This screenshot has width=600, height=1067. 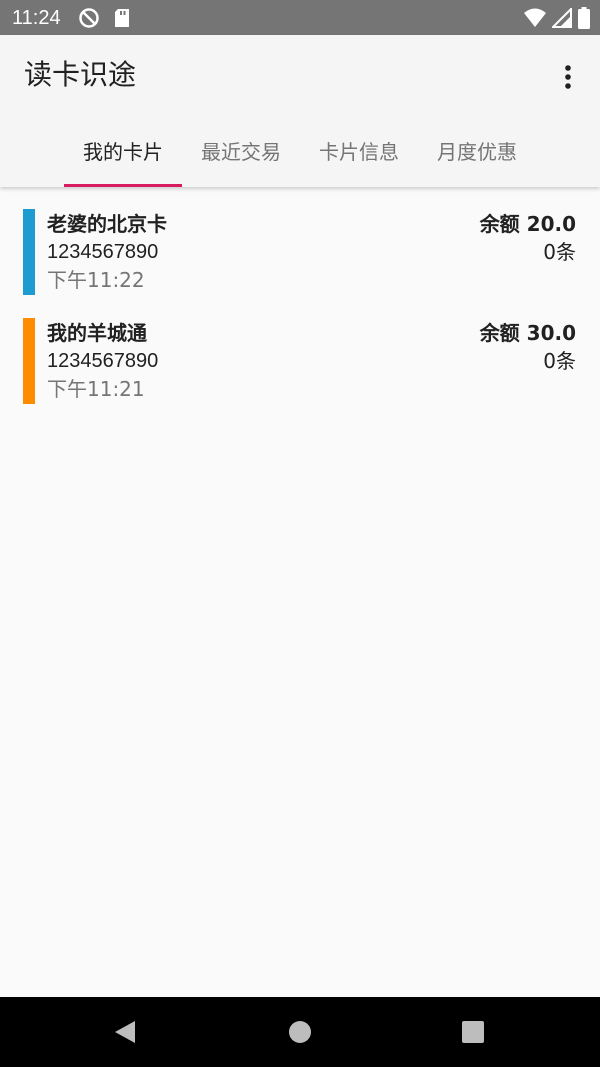 I want to click on app-bar: 读卡识途 我的卡片 最近交易 卡片信息 月度优惠, so click(x=300, y=111).